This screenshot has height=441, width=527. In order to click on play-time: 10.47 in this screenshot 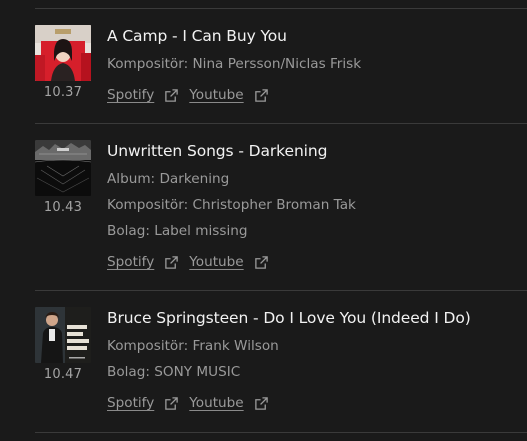, I will do `click(63, 374)`.